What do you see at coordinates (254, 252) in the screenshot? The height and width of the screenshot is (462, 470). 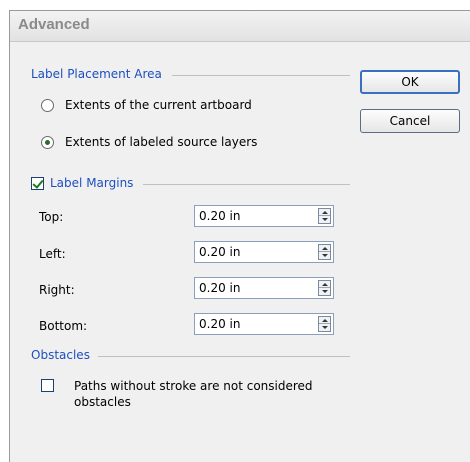 I see `left-margin-input` at bounding box center [254, 252].